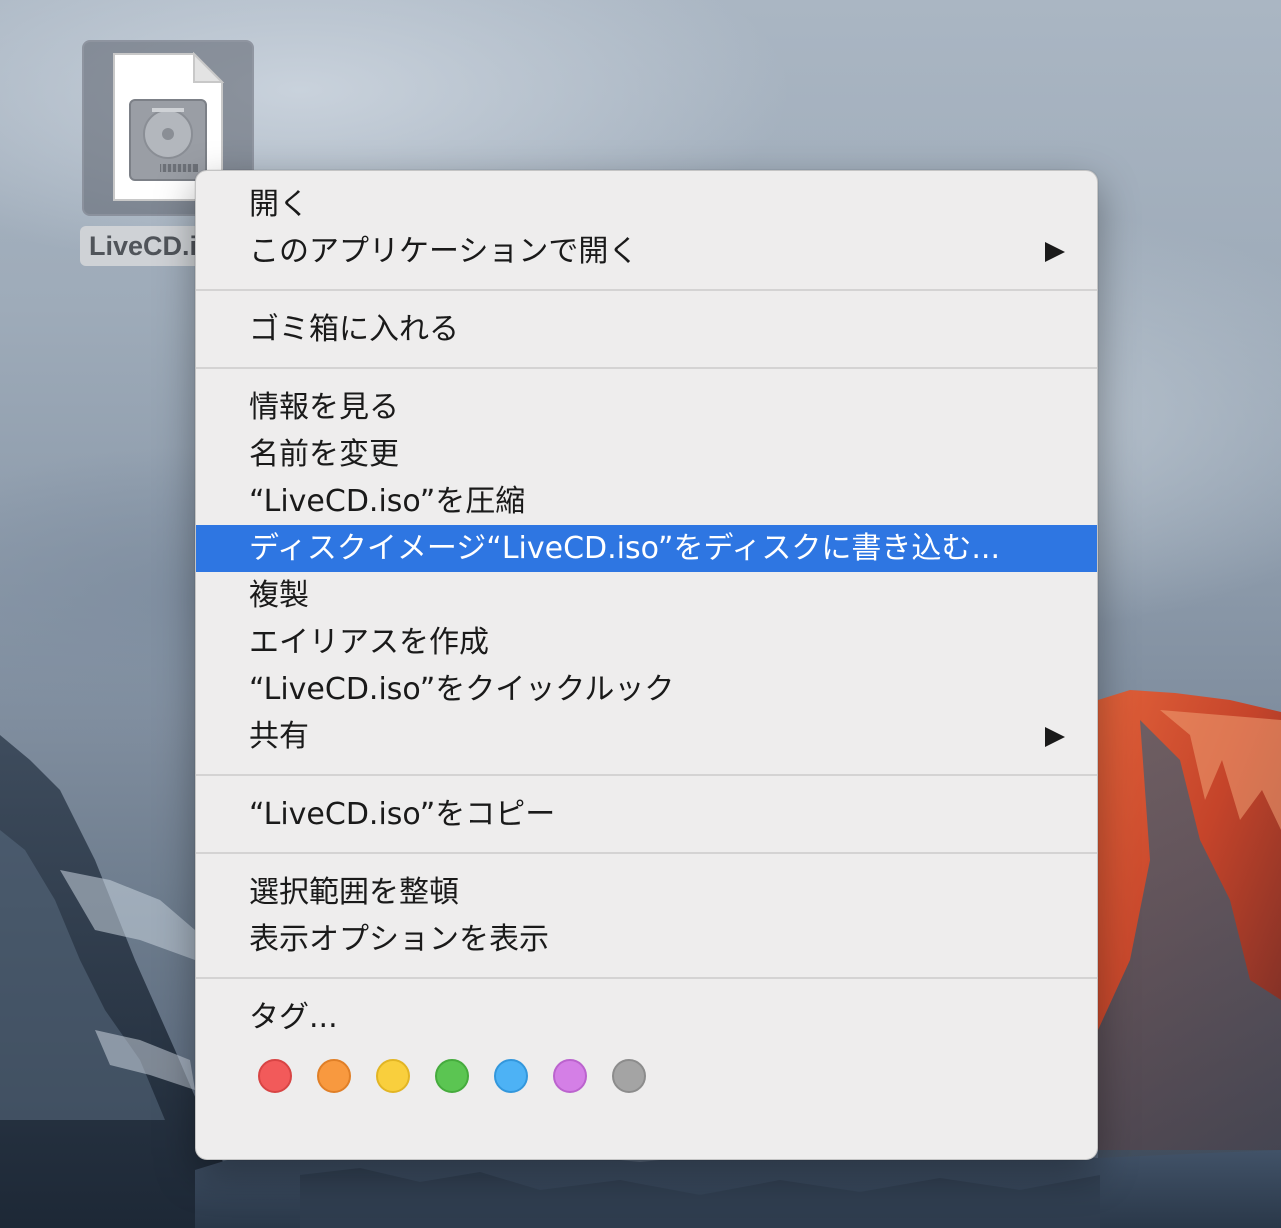 Image resolution: width=1281 pixels, height=1228 pixels. Describe the element at coordinates (279, 204) in the screenshot. I see `menu-item-label: 開く` at that location.